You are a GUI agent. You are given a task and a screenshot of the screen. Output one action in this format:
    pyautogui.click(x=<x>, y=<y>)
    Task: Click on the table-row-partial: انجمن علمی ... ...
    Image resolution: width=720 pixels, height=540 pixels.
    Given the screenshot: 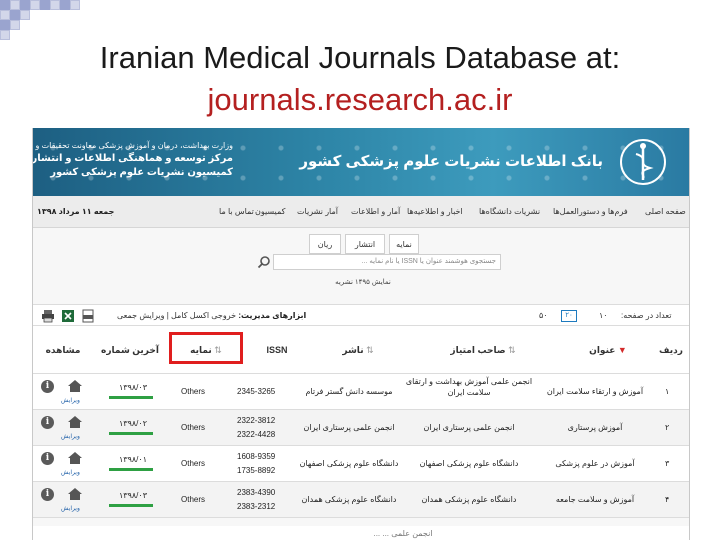 What is the action you would take?
    pyautogui.click(x=361, y=533)
    